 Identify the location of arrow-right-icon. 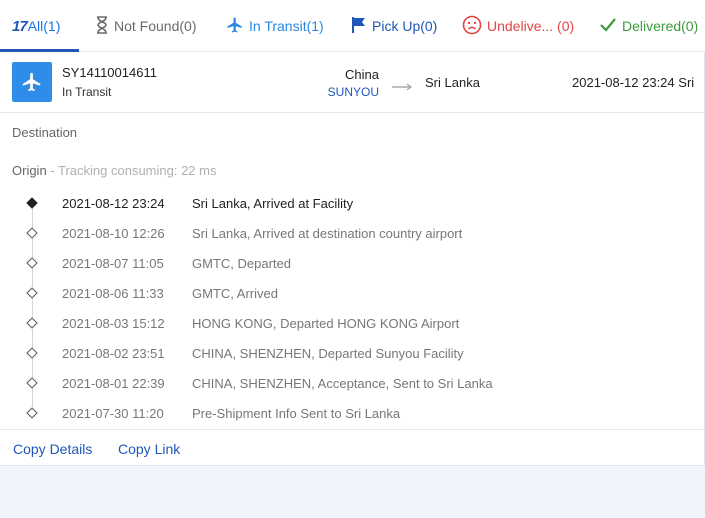
(403, 86).